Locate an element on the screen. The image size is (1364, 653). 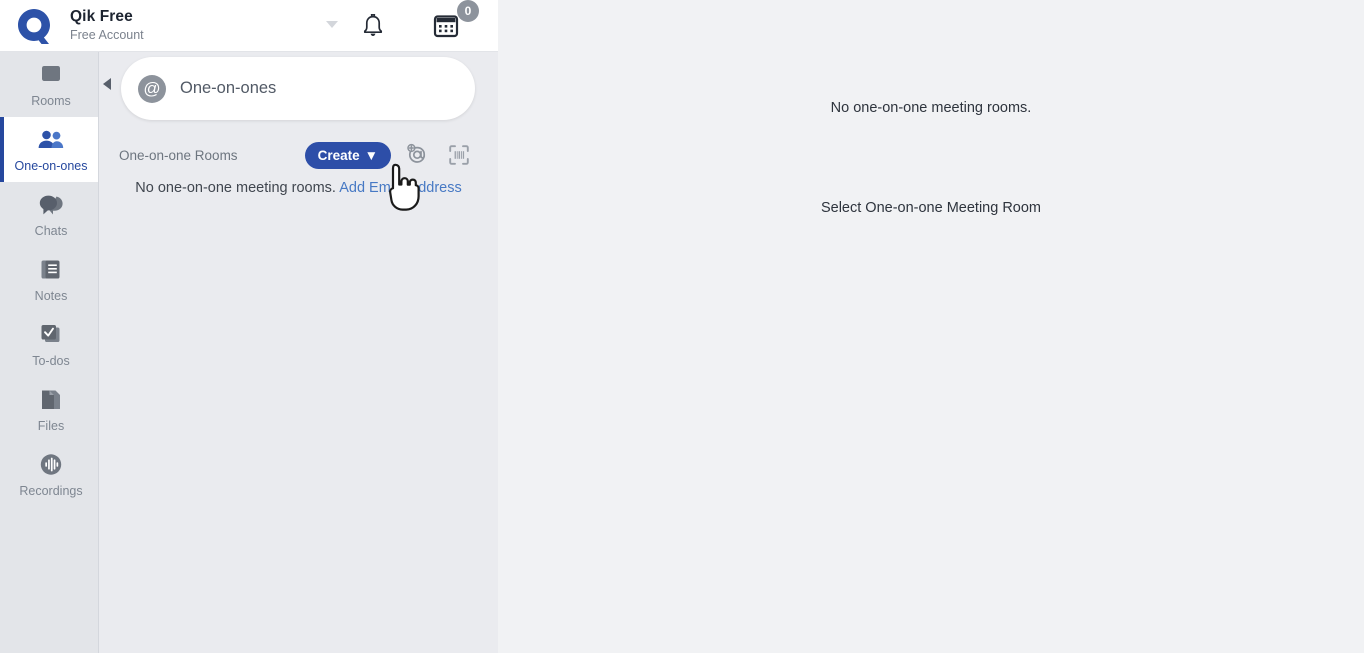
sidebar-item-notes: Notes is located at coordinates (49, 279).